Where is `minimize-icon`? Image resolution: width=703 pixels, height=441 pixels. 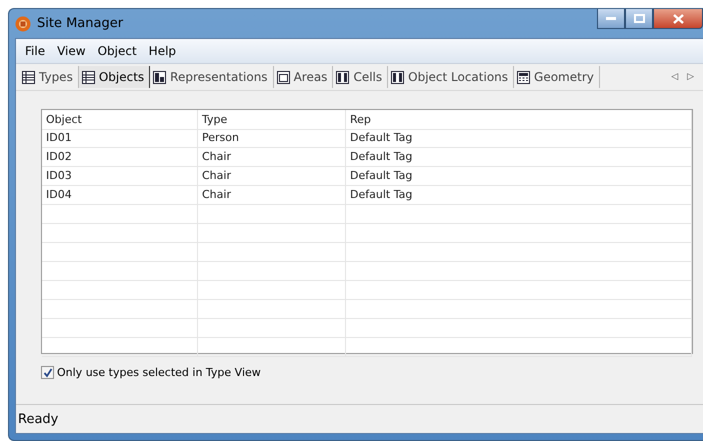 minimize-icon is located at coordinates (611, 18).